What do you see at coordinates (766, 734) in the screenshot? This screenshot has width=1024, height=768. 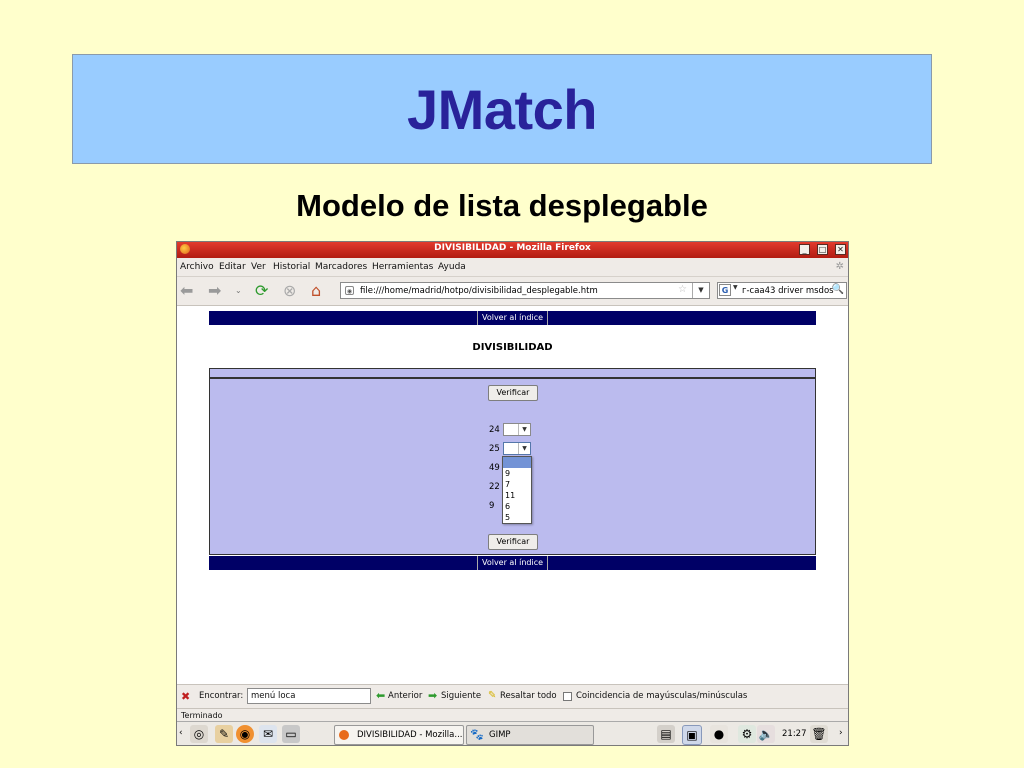 I see `volume-icon: 🔈` at bounding box center [766, 734].